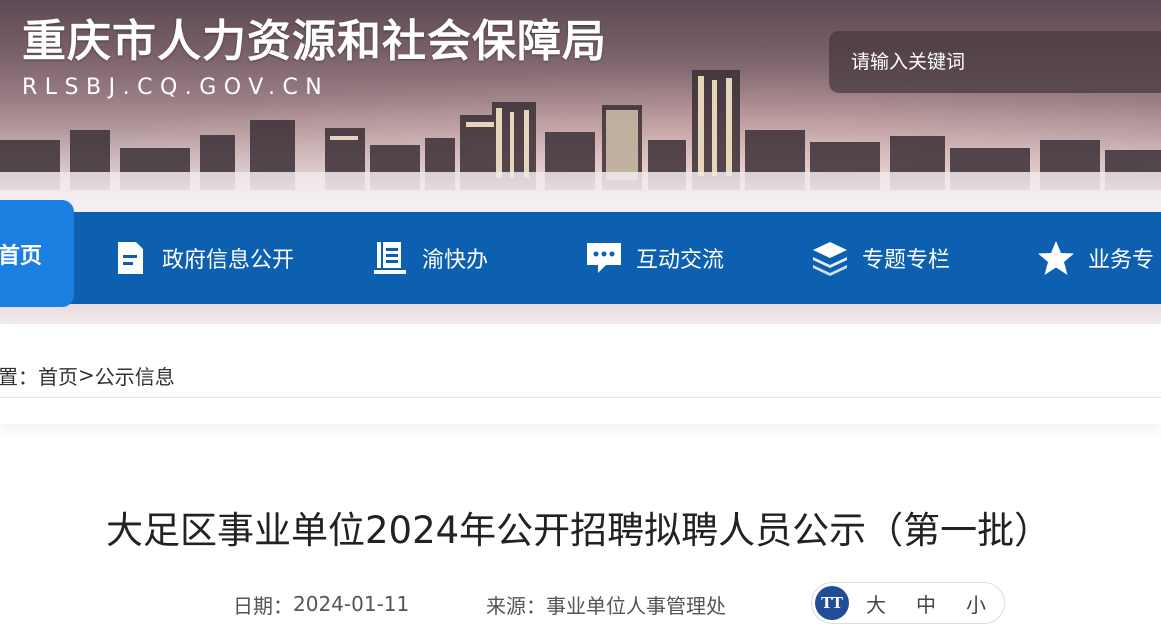 Image resolution: width=1161 pixels, height=632 pixels. I want to click on nav-item-label: 专题专栏, so click(906, 260).